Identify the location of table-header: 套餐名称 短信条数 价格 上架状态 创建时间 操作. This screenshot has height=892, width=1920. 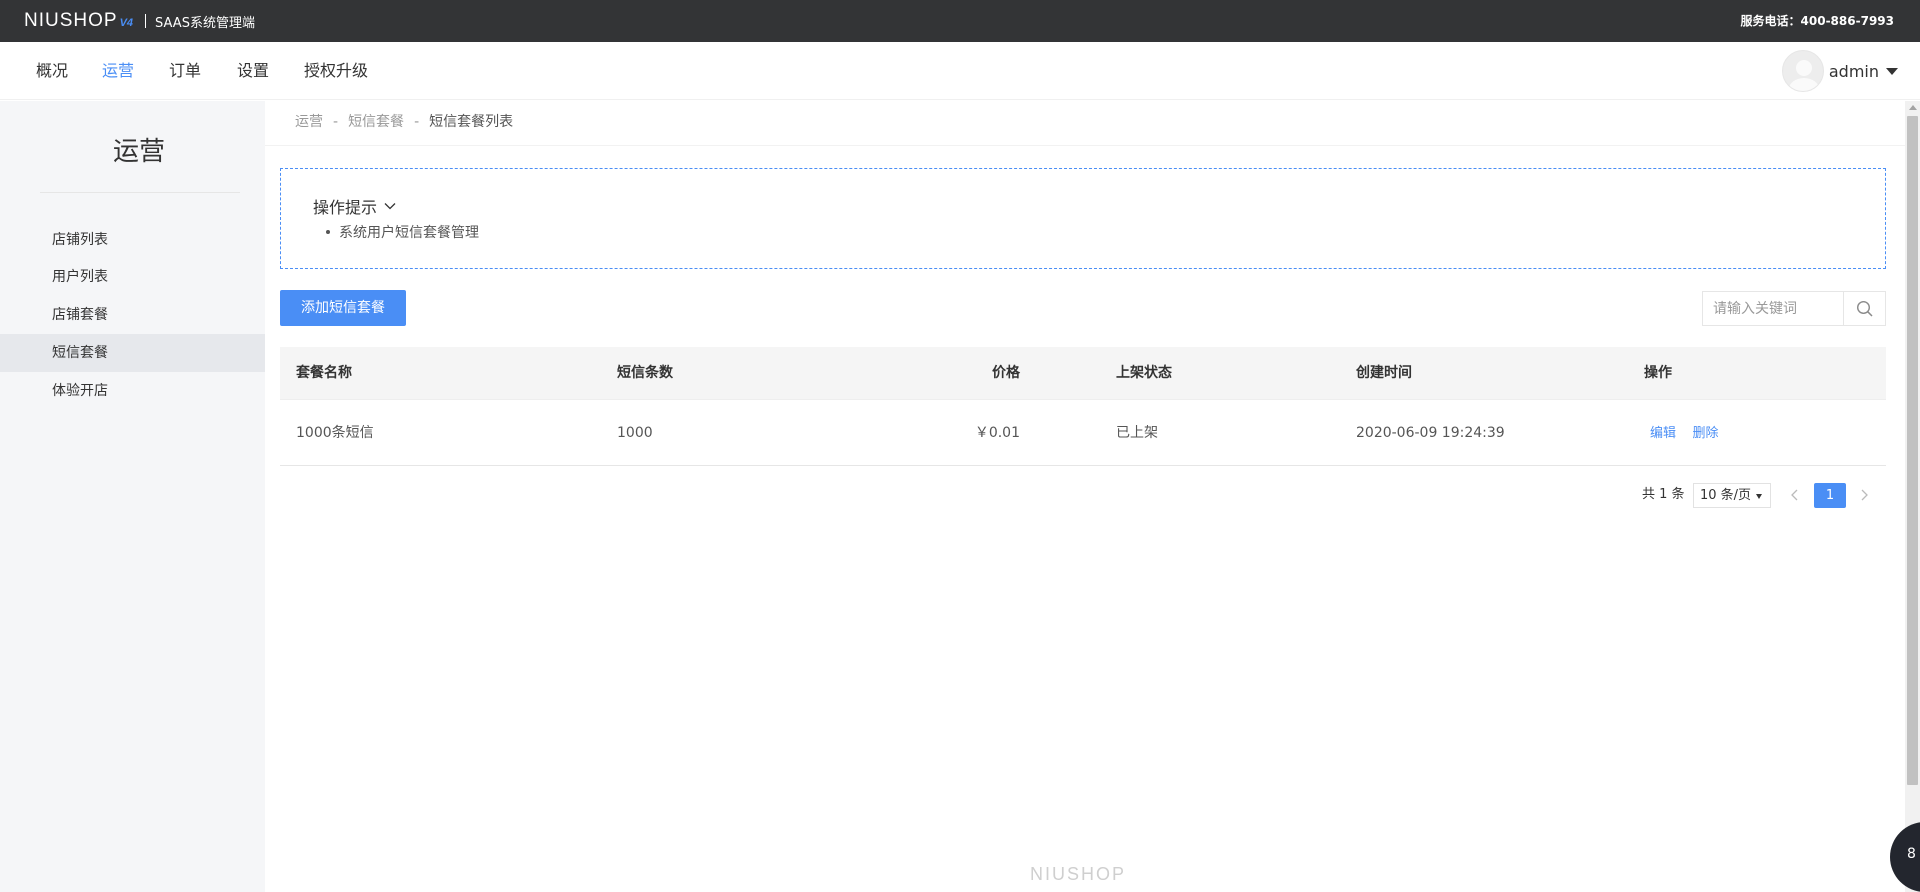
(1083, 373).